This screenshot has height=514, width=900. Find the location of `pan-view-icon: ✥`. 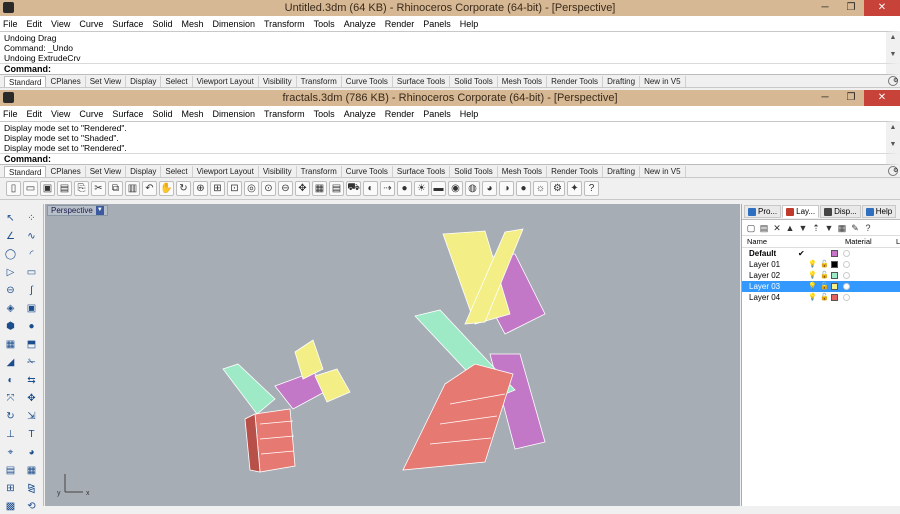

pan-view-icon: ✥ is located at coordinates (302, 188).